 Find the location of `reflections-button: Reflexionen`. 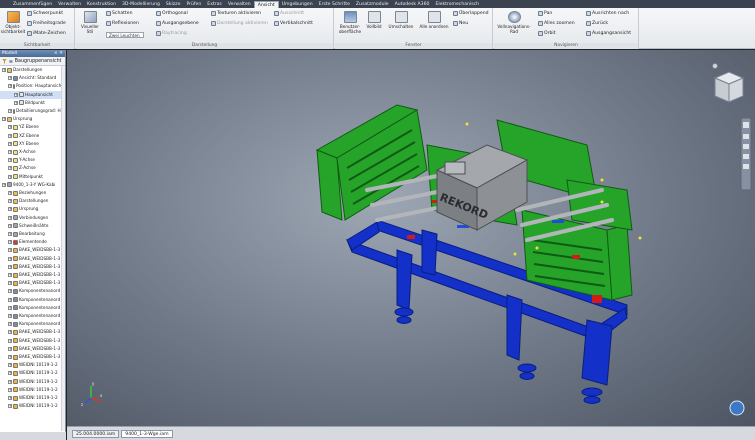

reflections-button: Reflexionen is located at coordinates (122, 23).